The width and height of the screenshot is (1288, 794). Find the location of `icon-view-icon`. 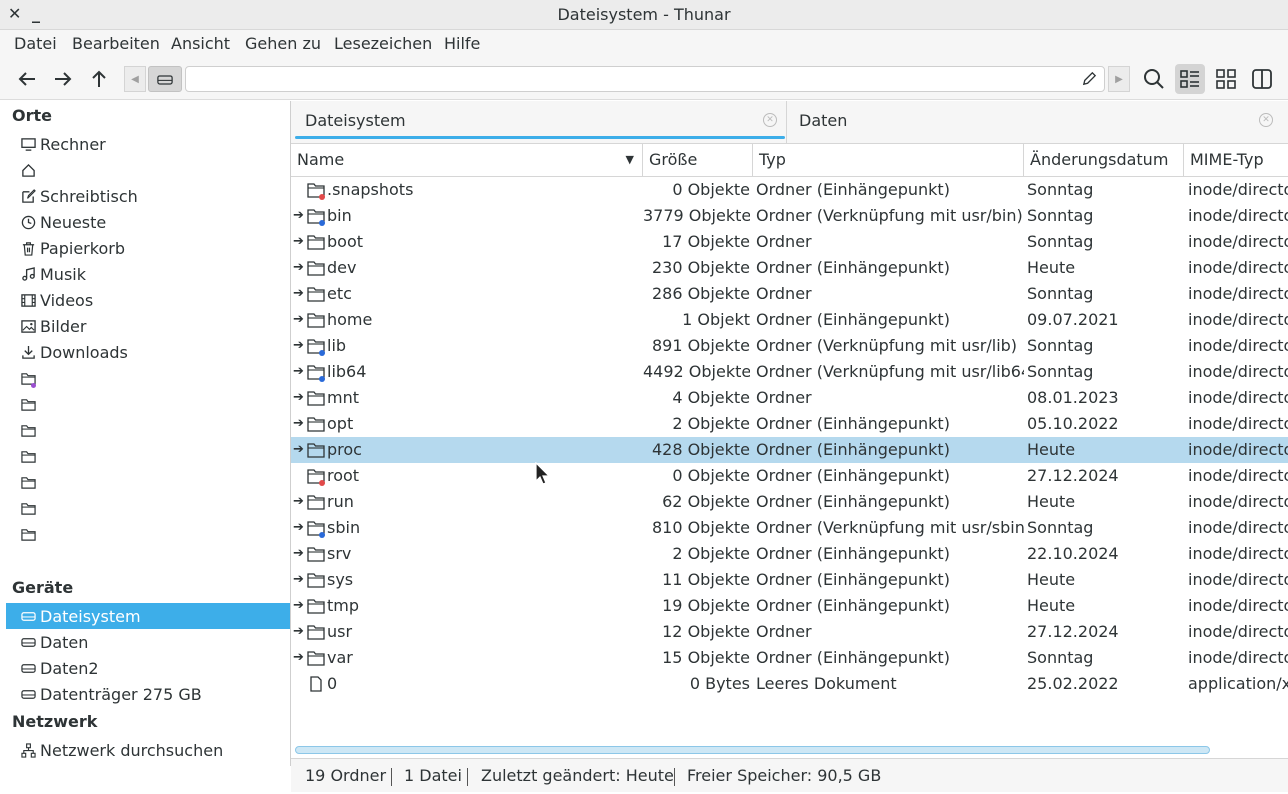

icon-view-icon is located at coordinates (1226, 79).